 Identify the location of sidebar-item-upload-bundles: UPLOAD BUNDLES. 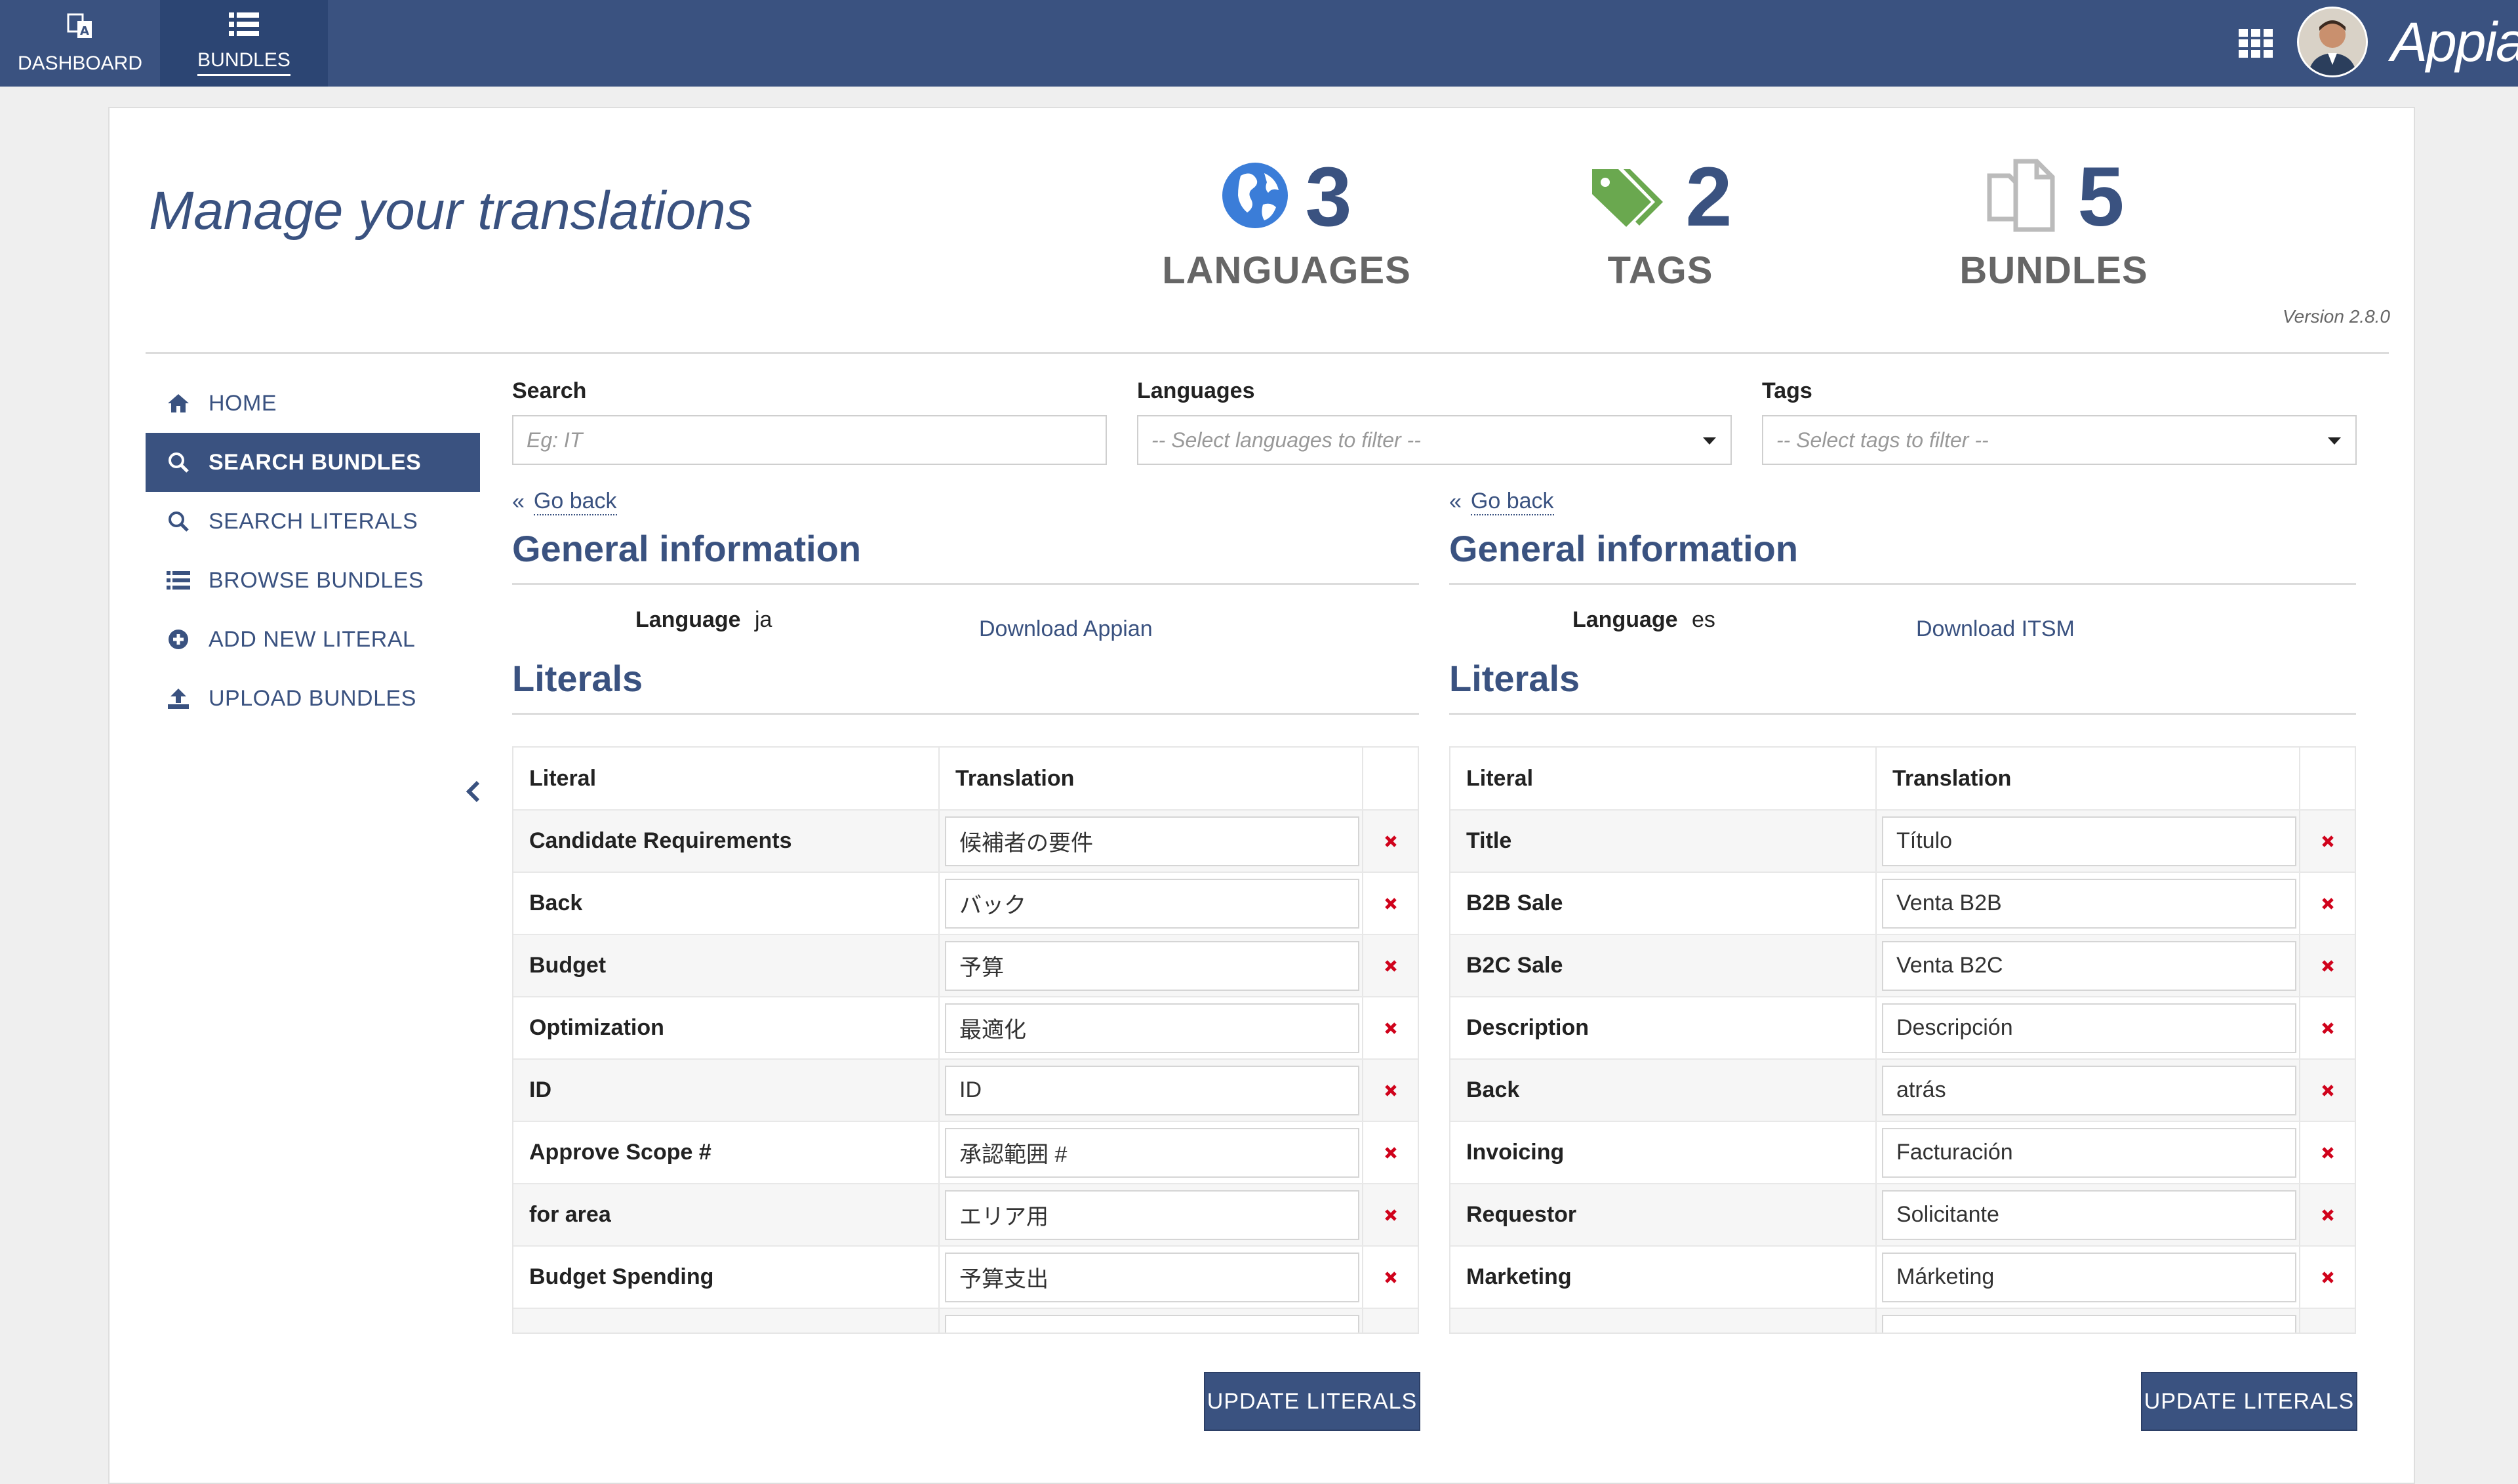
(313, 698).